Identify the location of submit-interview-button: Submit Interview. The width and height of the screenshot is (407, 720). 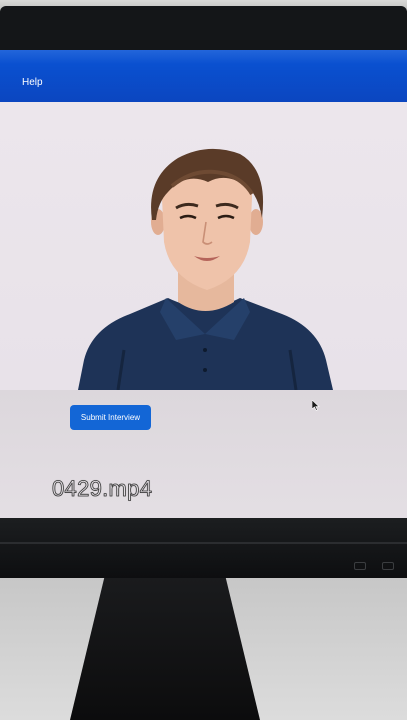
(110, 417).